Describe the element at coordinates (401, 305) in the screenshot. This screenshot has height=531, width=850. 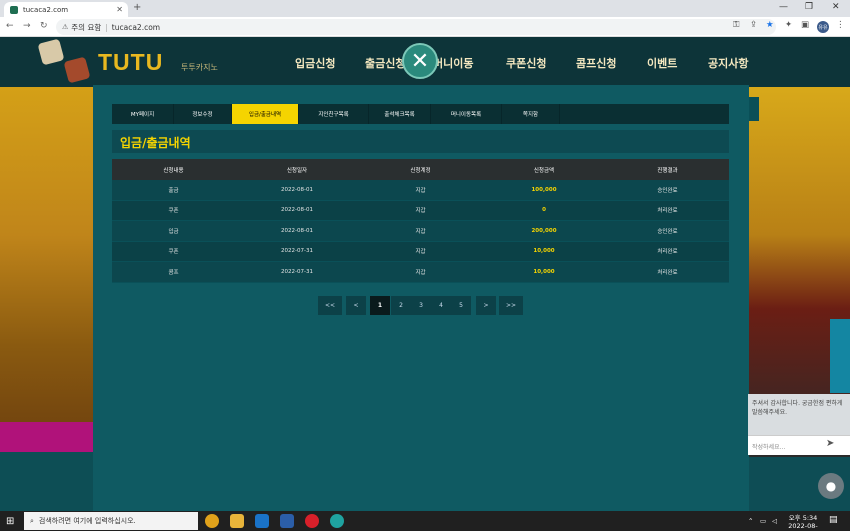
I see `page-button-2: 2` at that location.